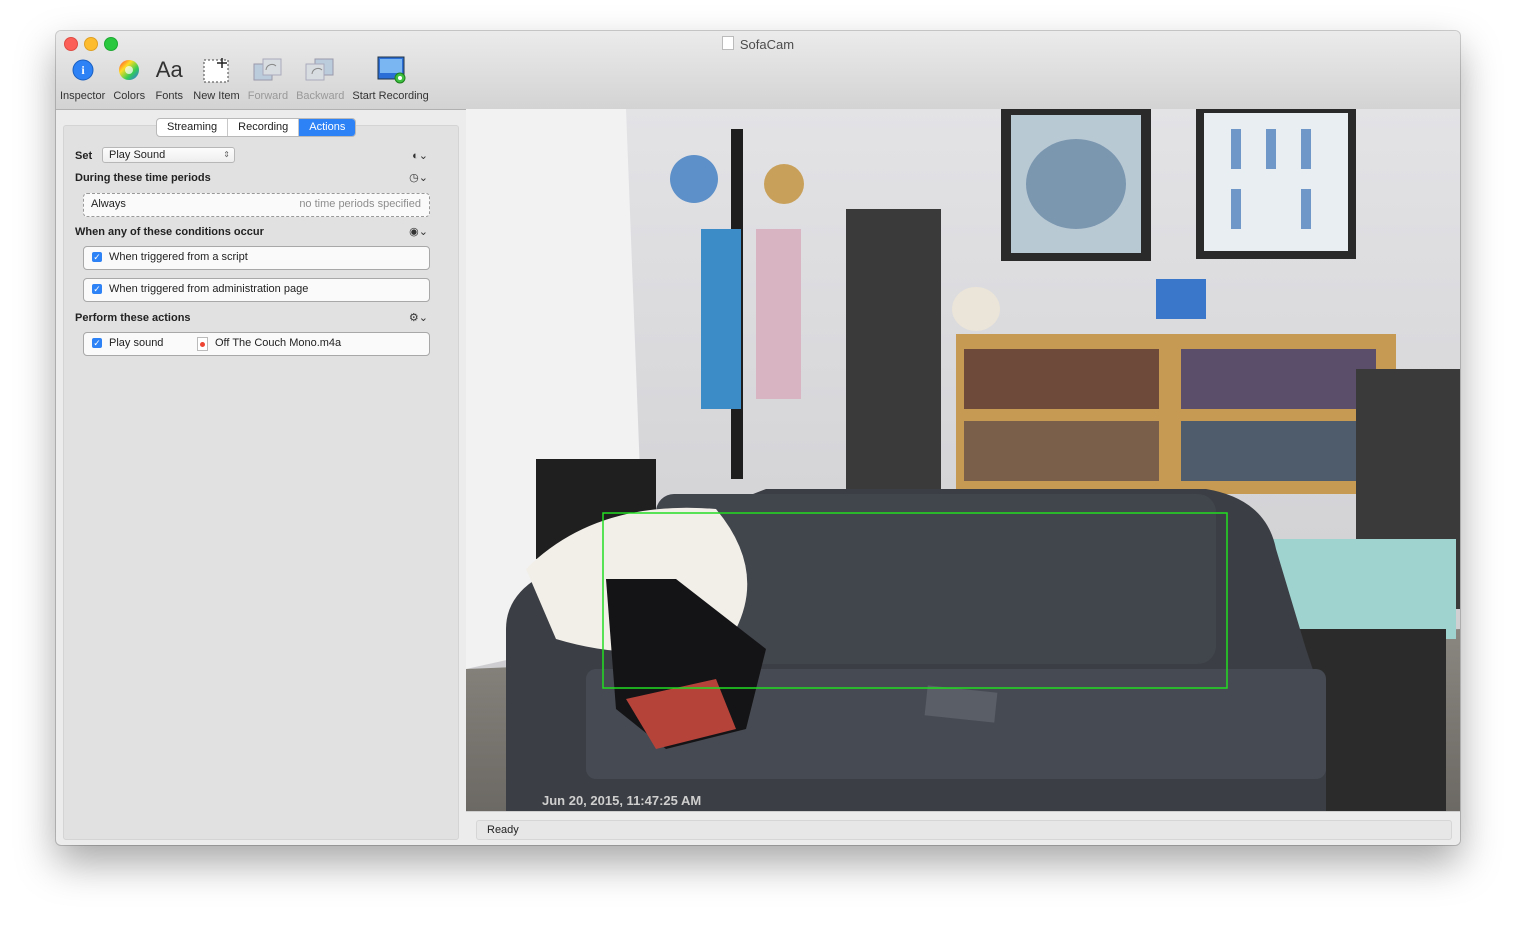 The width and height of the screenshot is (1516, 926). Describe the element at coordinates (226, 154) in the screenshot. I see `up-down-arrows-icon: ⇕` at that location.